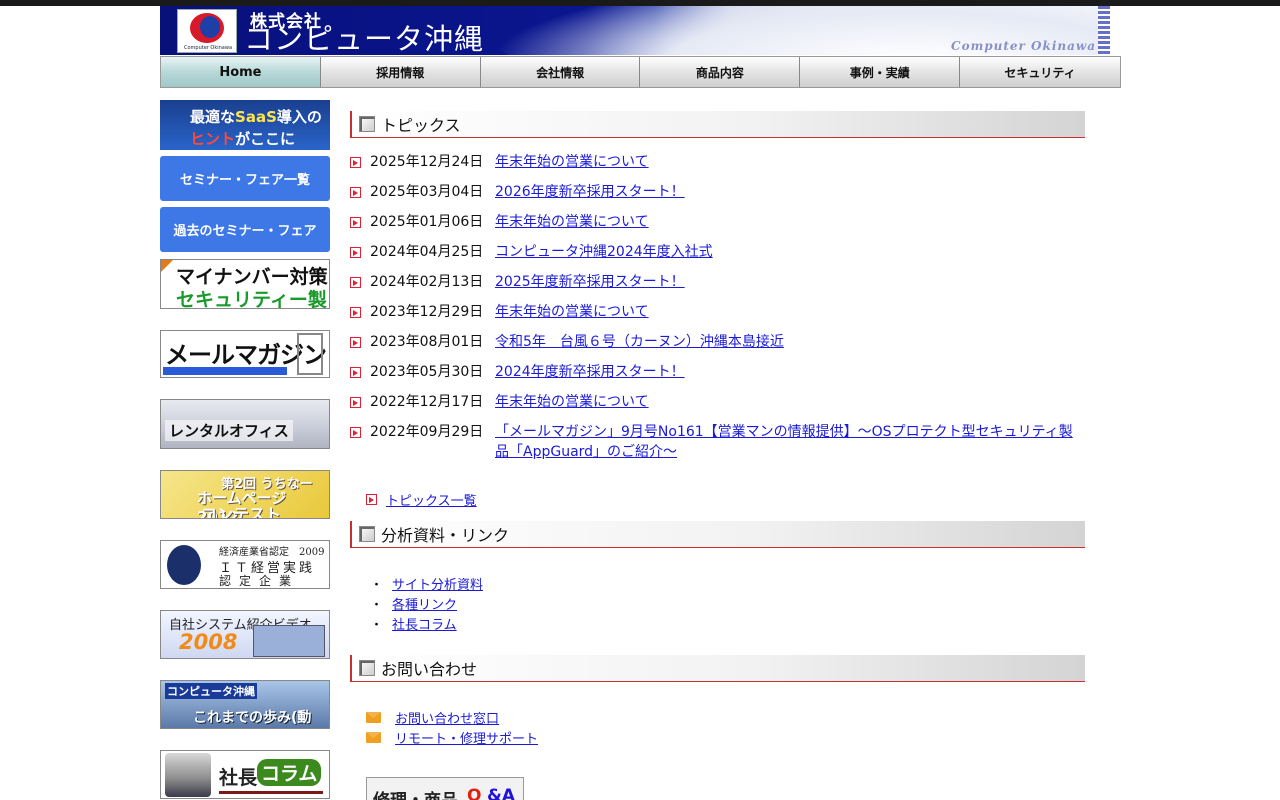 Image resolution: width=1280 pixels, height=800 pixels. What do you see at coordinates (720, 72) in the screenshot?
I see `nav-products: 商品内容` at bounding box center [720, 72].